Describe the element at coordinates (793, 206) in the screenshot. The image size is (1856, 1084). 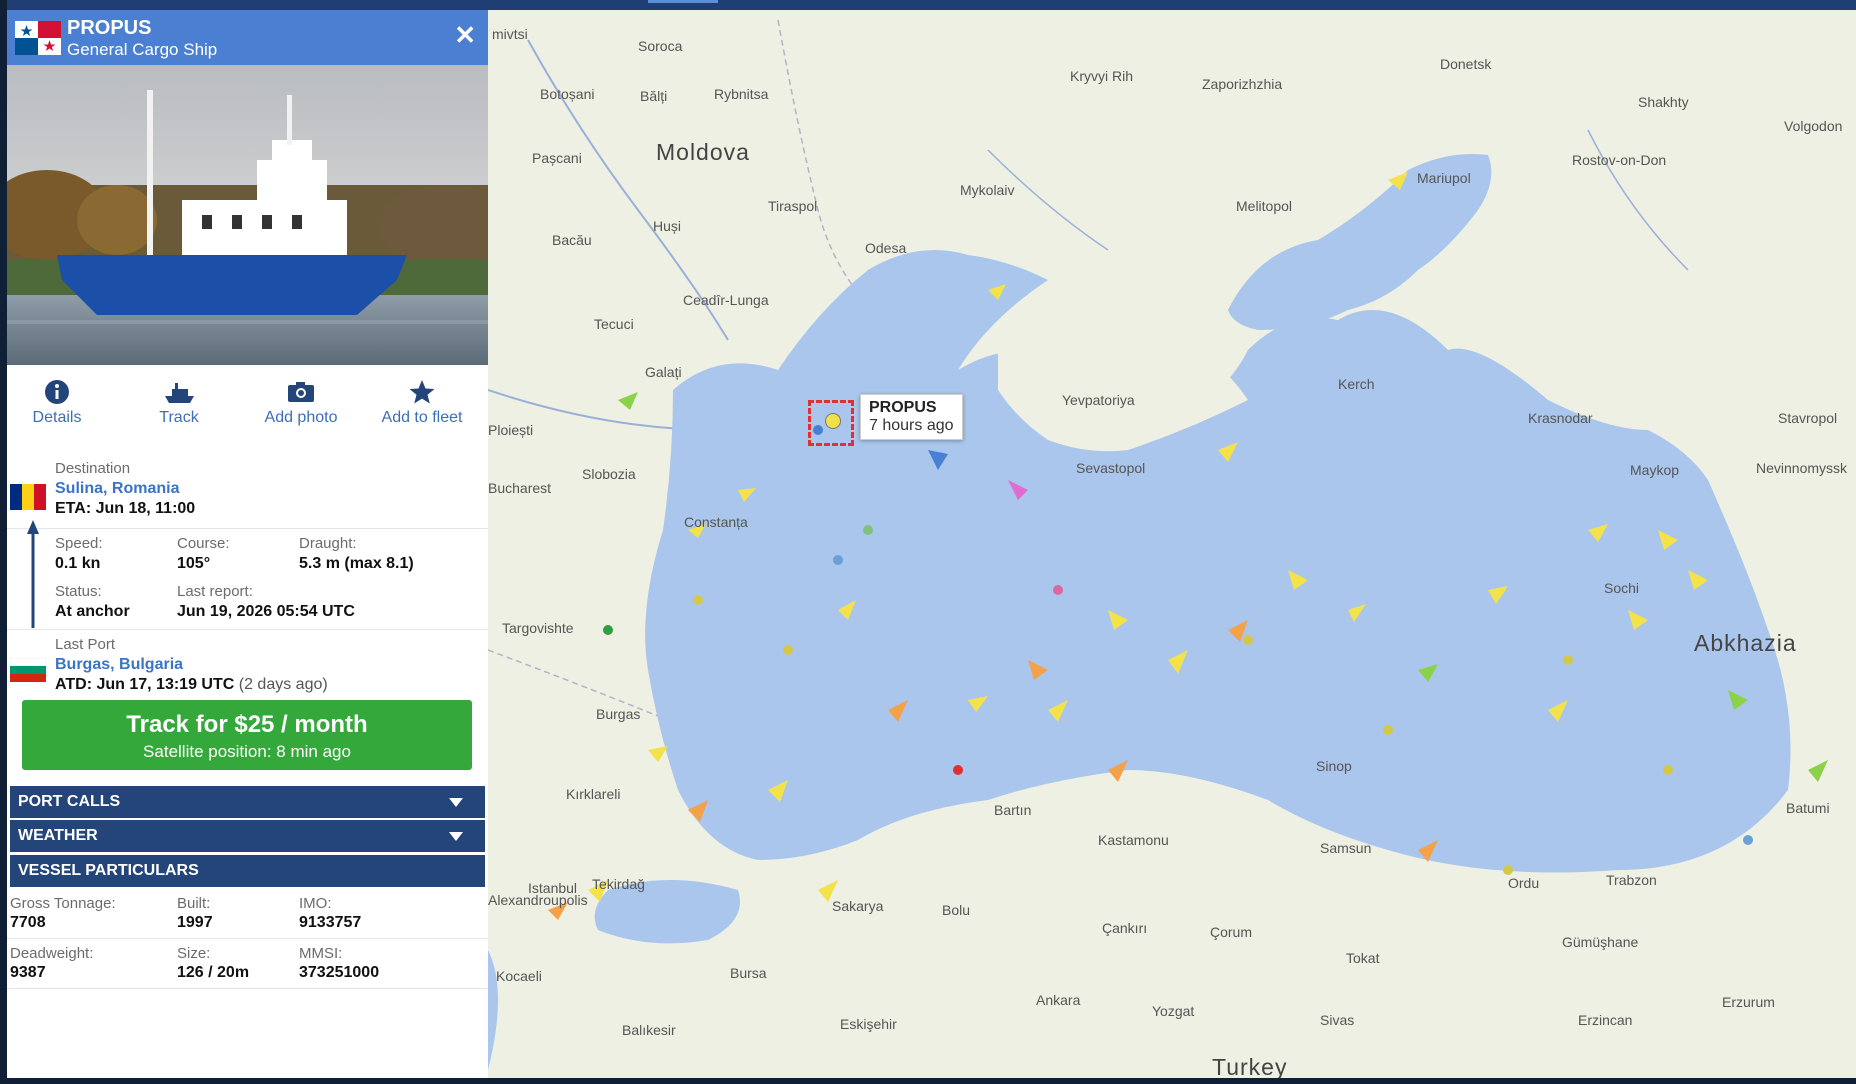
I see `place-label: Tiraspol` at that location.